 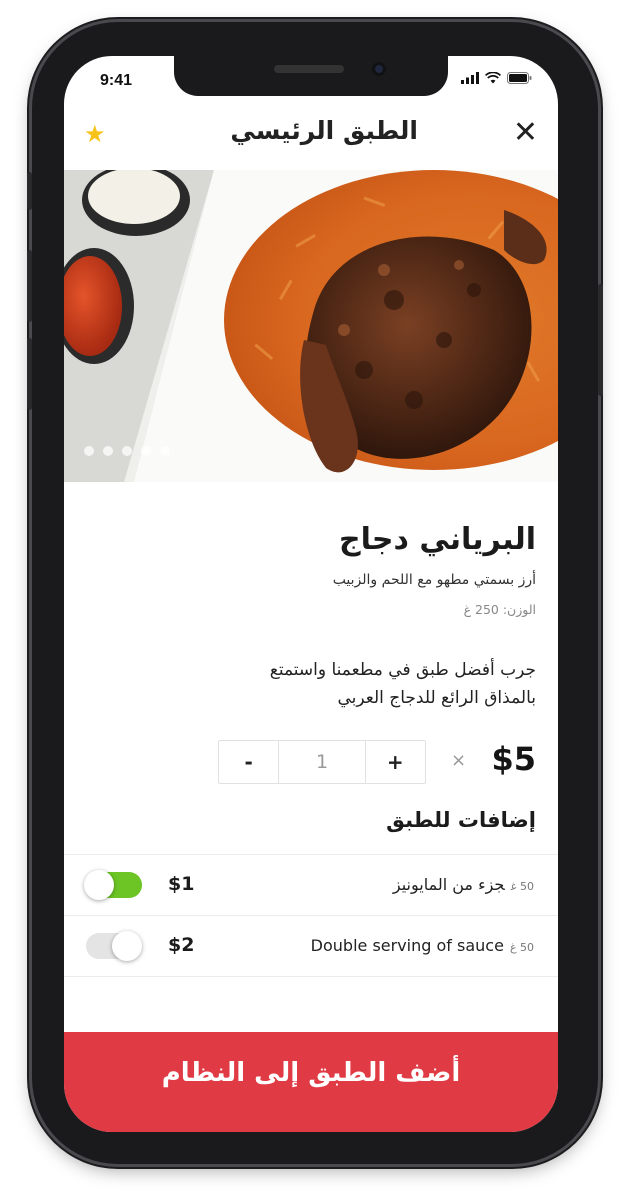 I want to click on extra-label: Double serving of sauce, so click(x=407, y=945).